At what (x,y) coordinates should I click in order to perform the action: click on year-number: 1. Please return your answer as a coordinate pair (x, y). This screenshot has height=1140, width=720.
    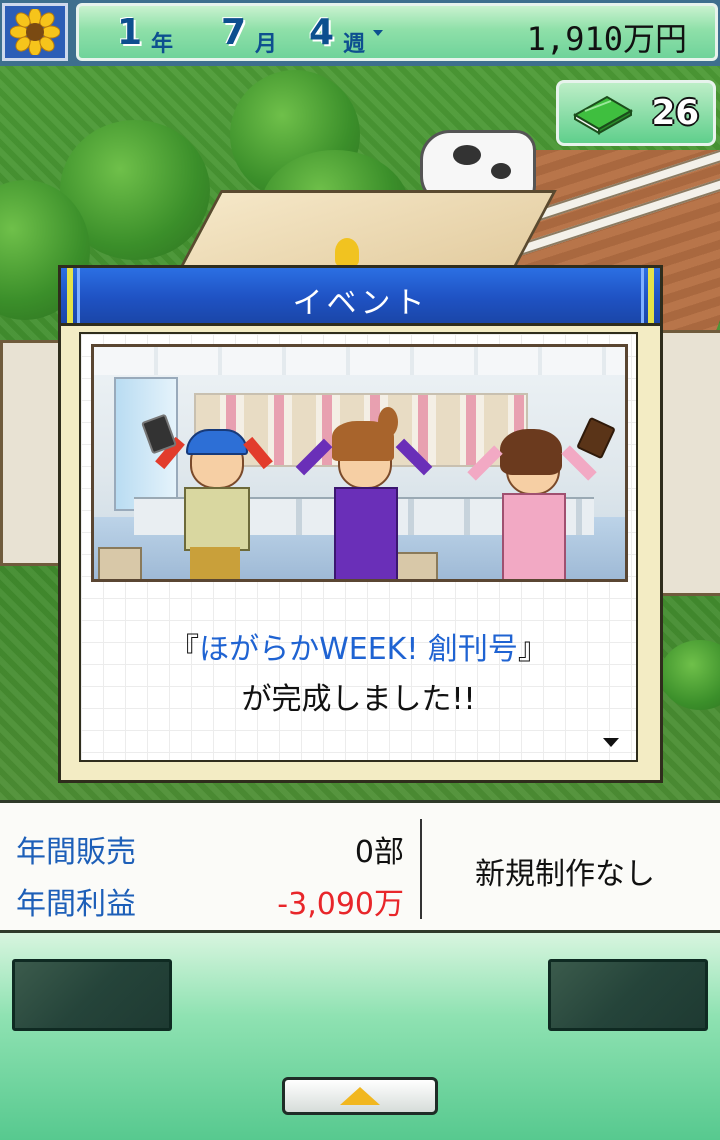
    Looking at the image, I should click on (130, 32).